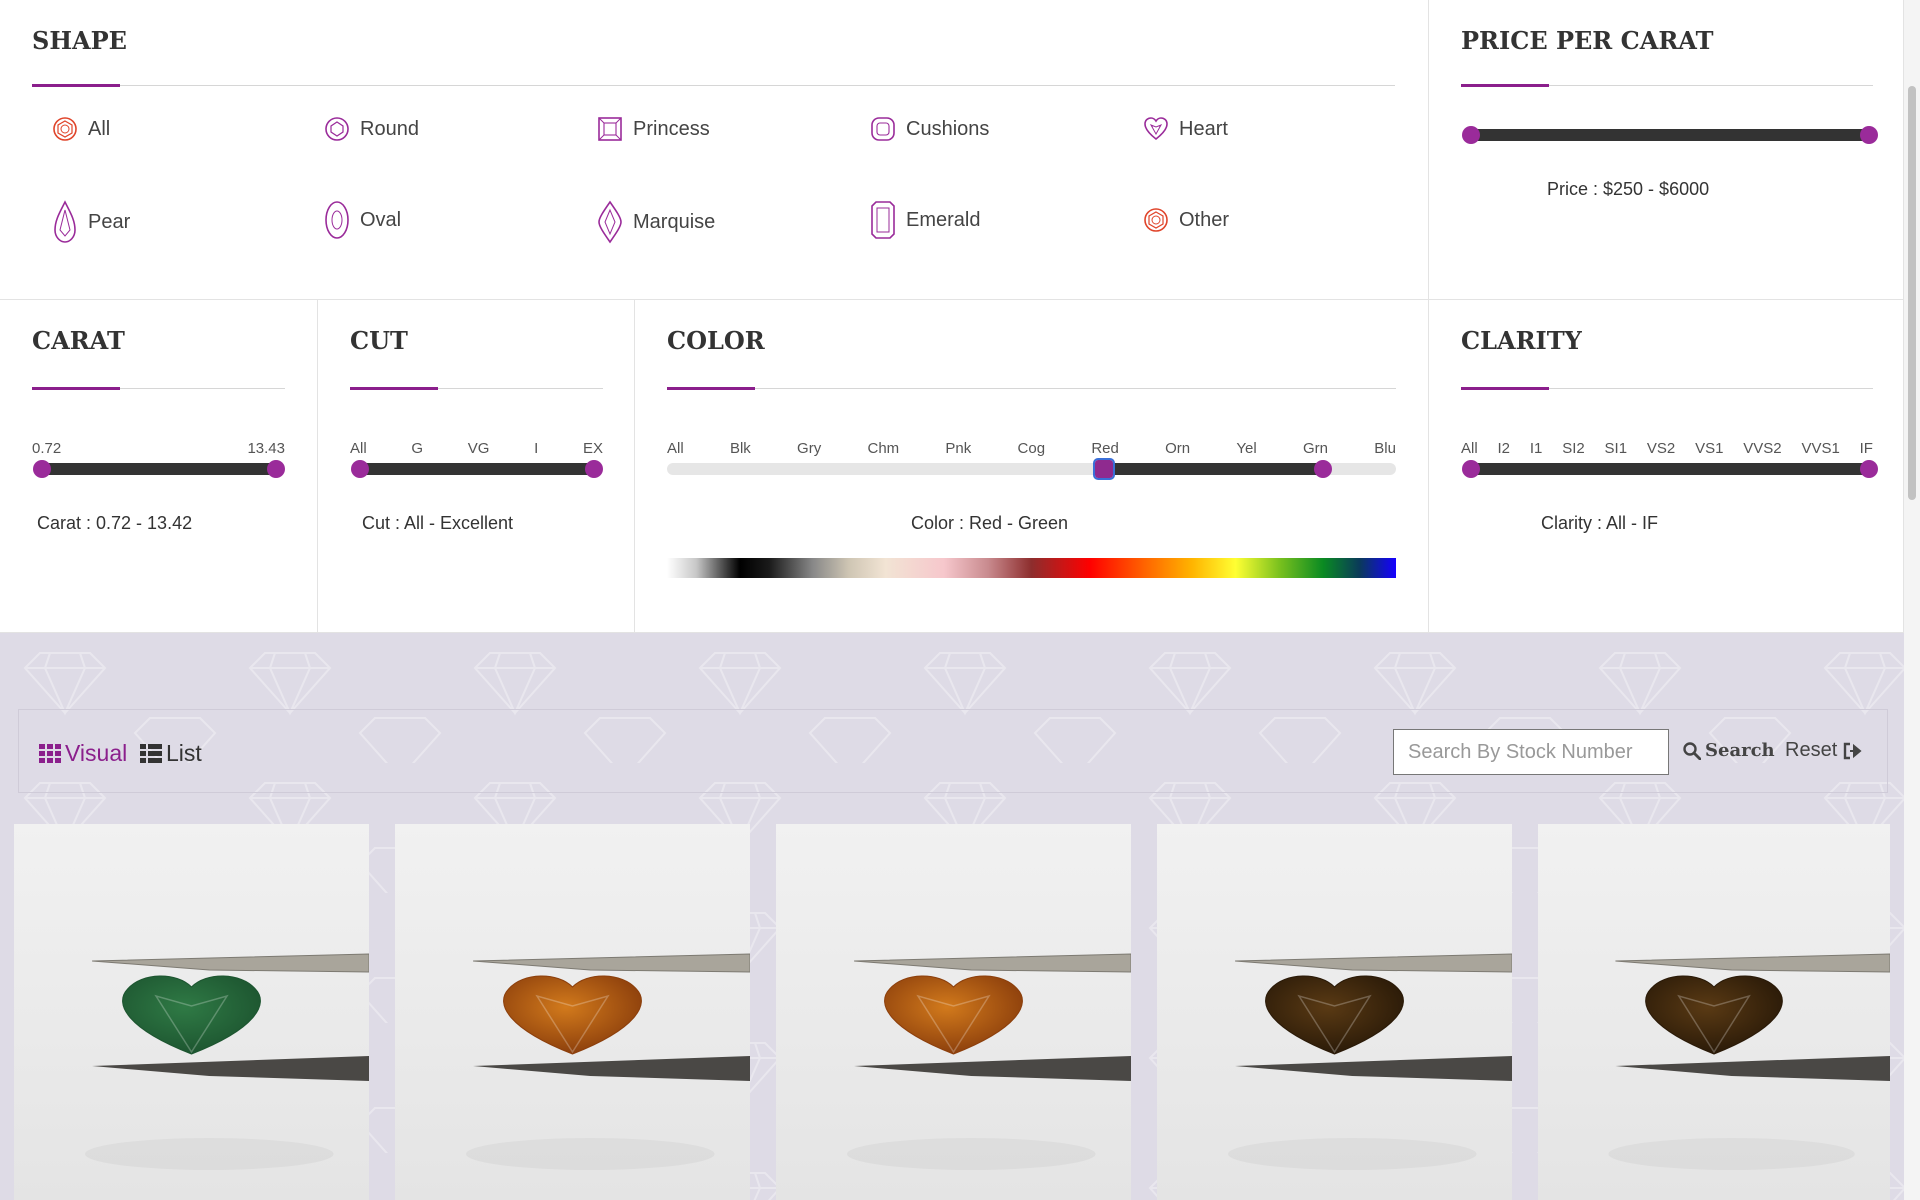 Image resolution: width=1920 pixels, height=1200 pixels. What do you see at coordinates (925, 220) in the screenshot?
I see `shape-option-emerald: Emerald` at bounding box center [925, 220].